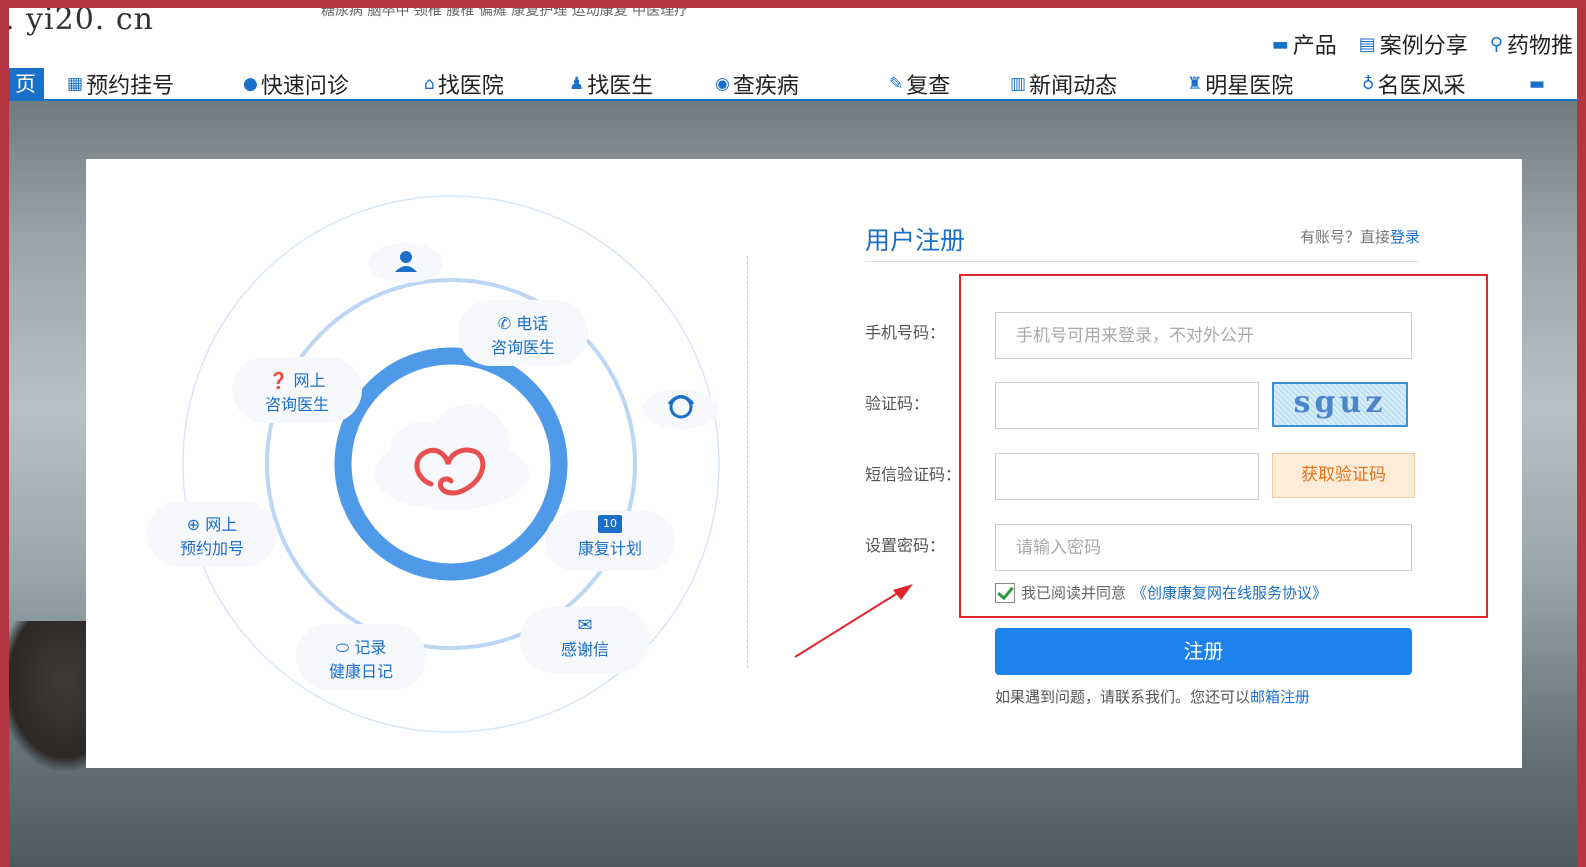 This screenshot has height=867, width=1586. Describe the element at coordinates (620, 86) in the screenshot. I see `nav-item-label: 找医生` at that location.